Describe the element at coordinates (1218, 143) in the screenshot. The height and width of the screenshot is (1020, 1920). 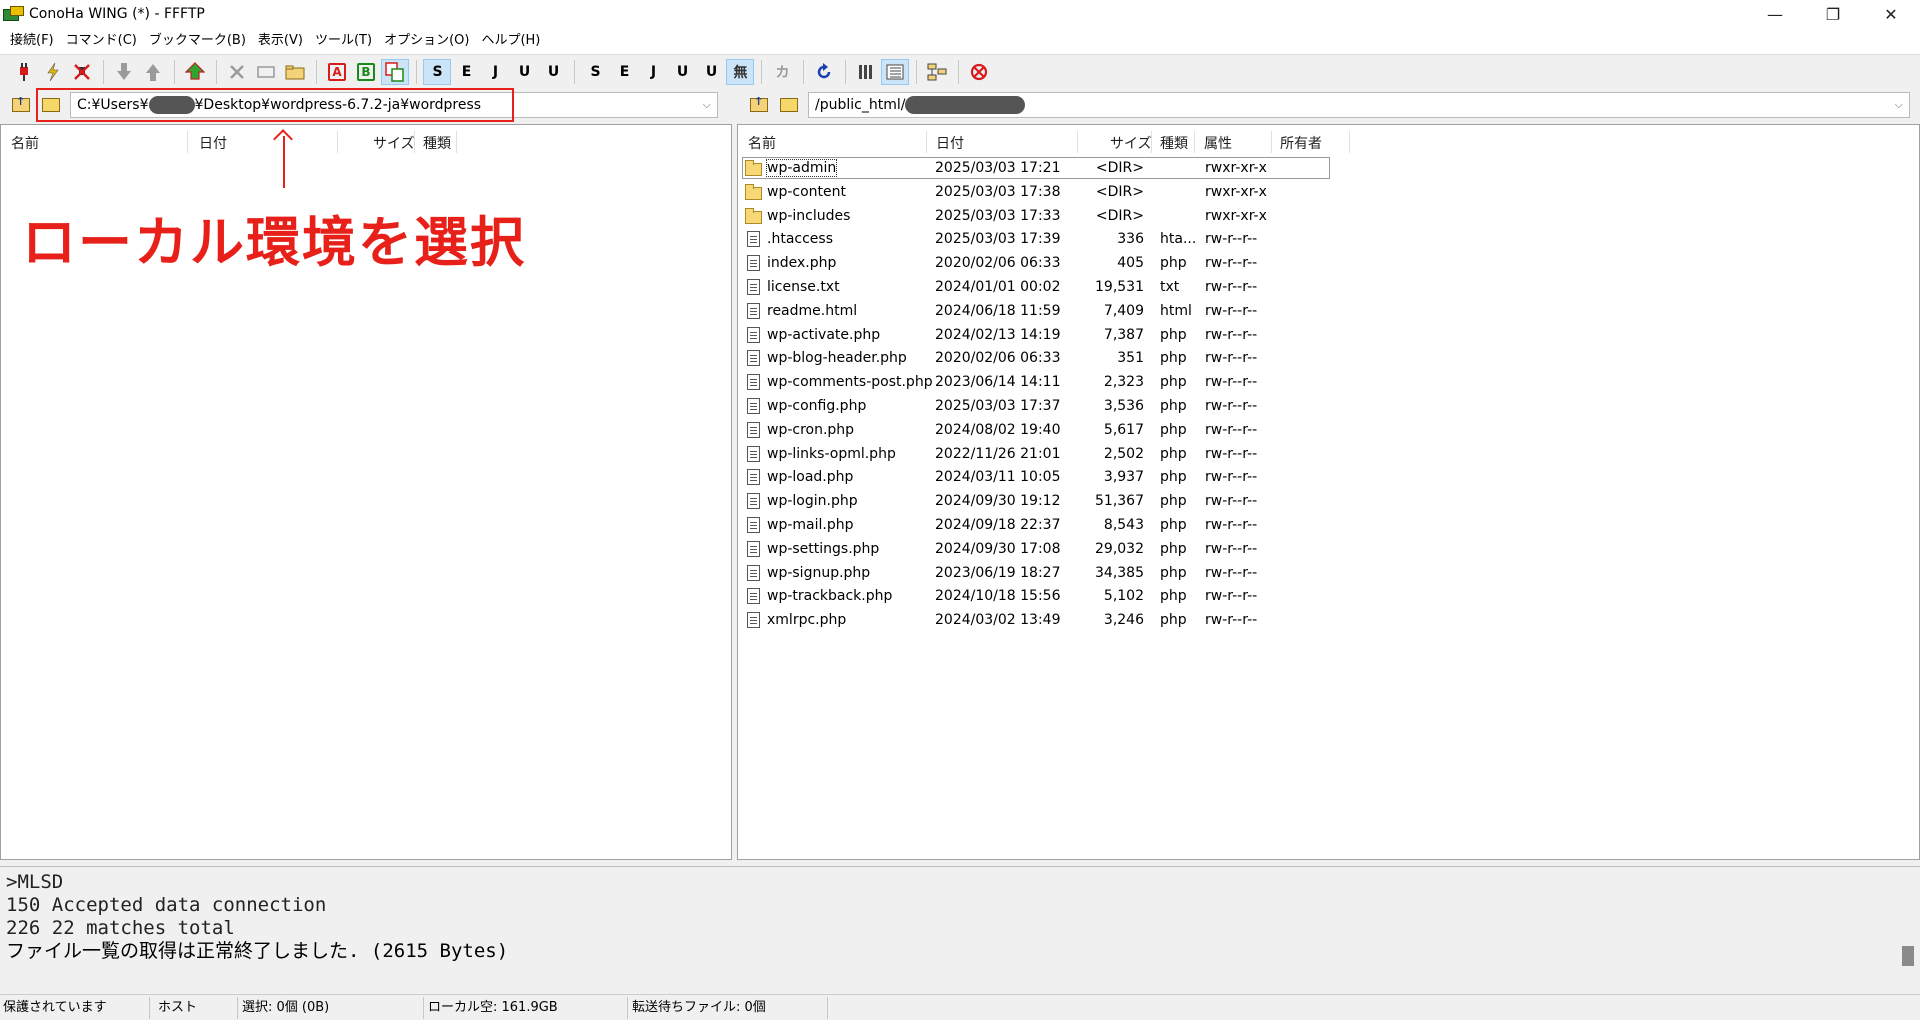
I see `remote-col-attr: 属性` at that location.